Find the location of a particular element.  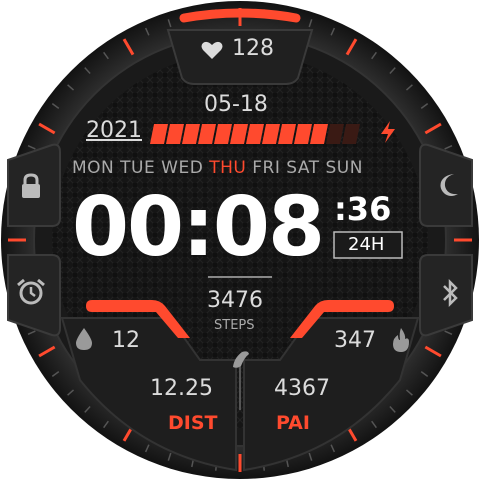

date-month-day: 05-18 is located at coordinates (236, 104).